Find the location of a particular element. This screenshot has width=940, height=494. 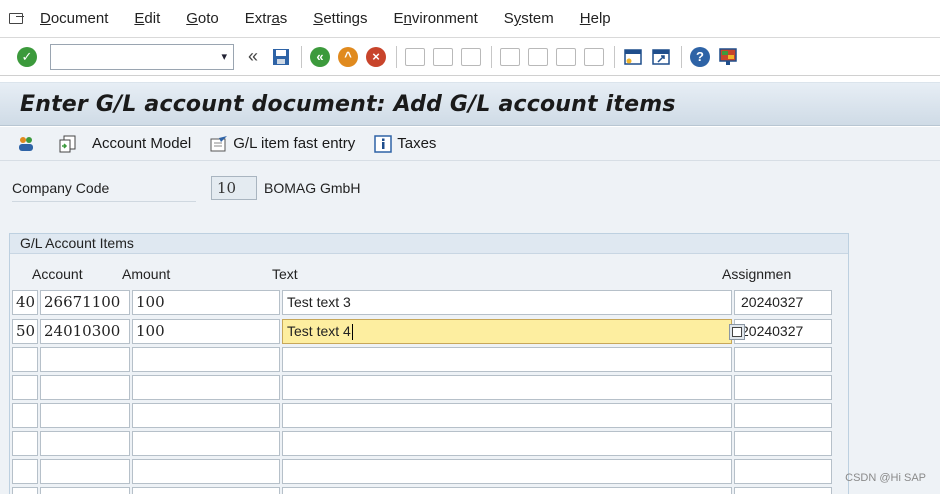

posting-key-cell: 50 is located at coordinates (25, 331).